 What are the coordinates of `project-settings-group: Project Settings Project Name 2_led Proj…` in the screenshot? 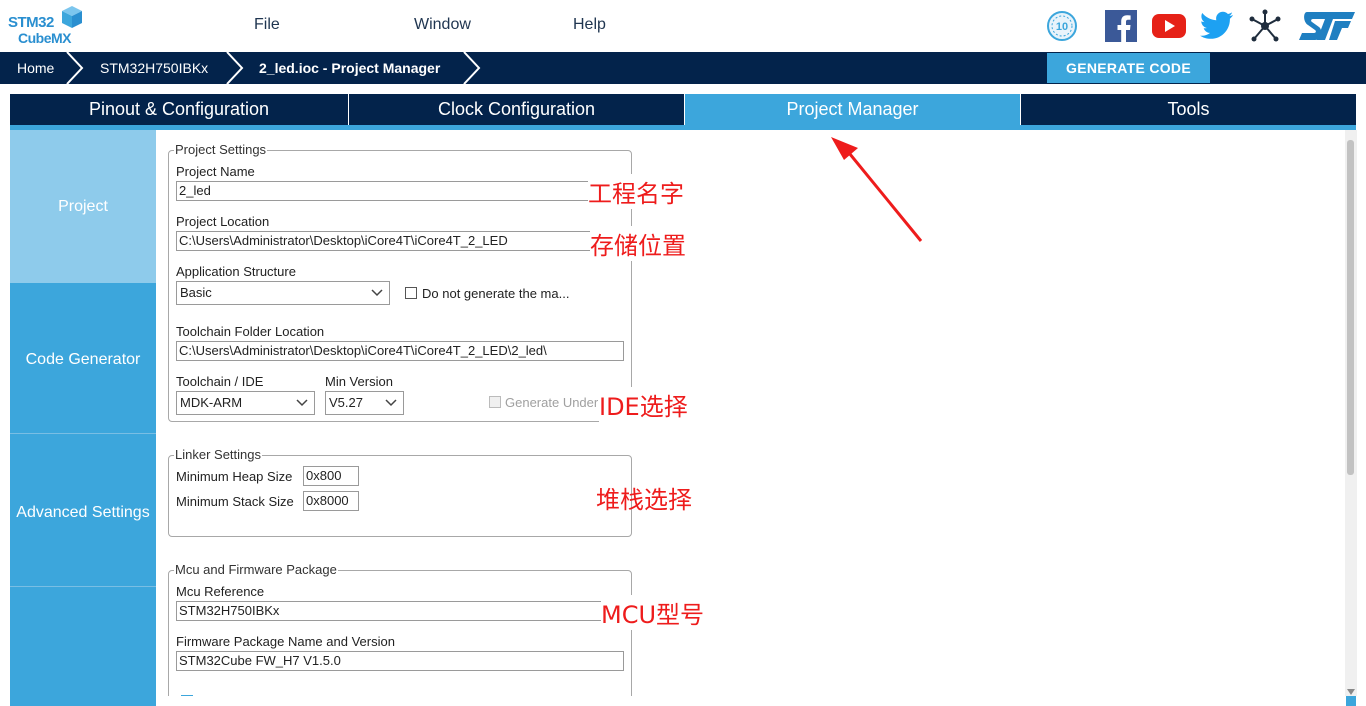 It's located at (400, 282).